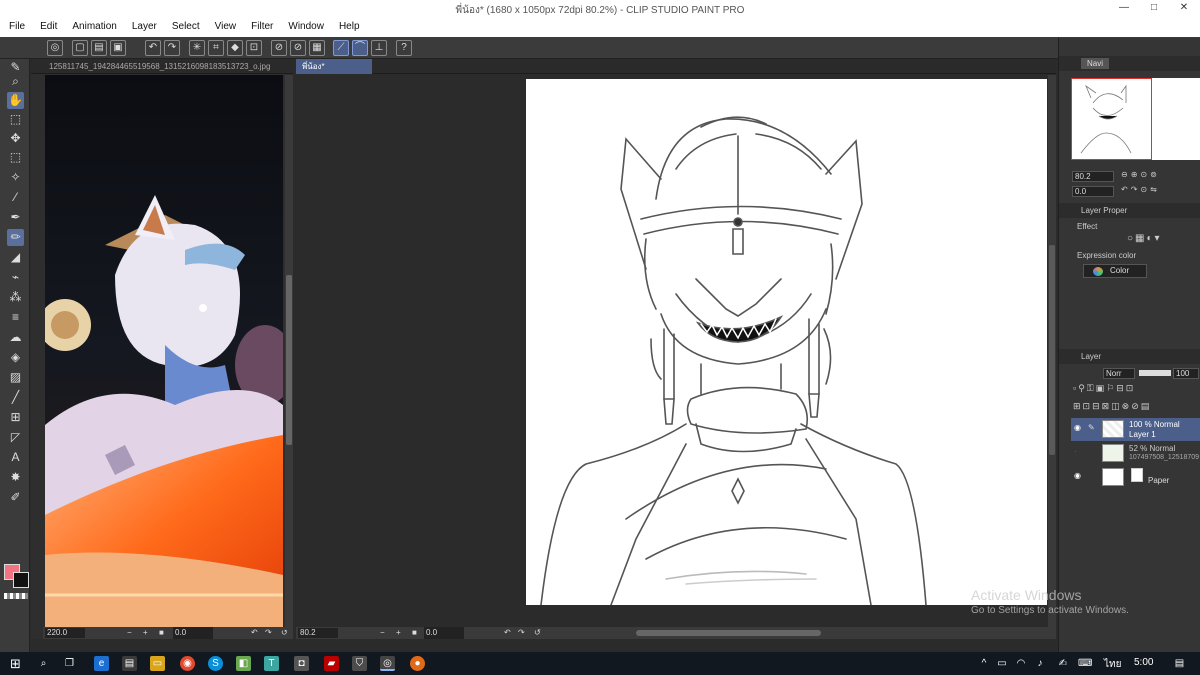 This screenshot has width=1200, height=675. I want to click on menu-help: Help, so click(348, 25).